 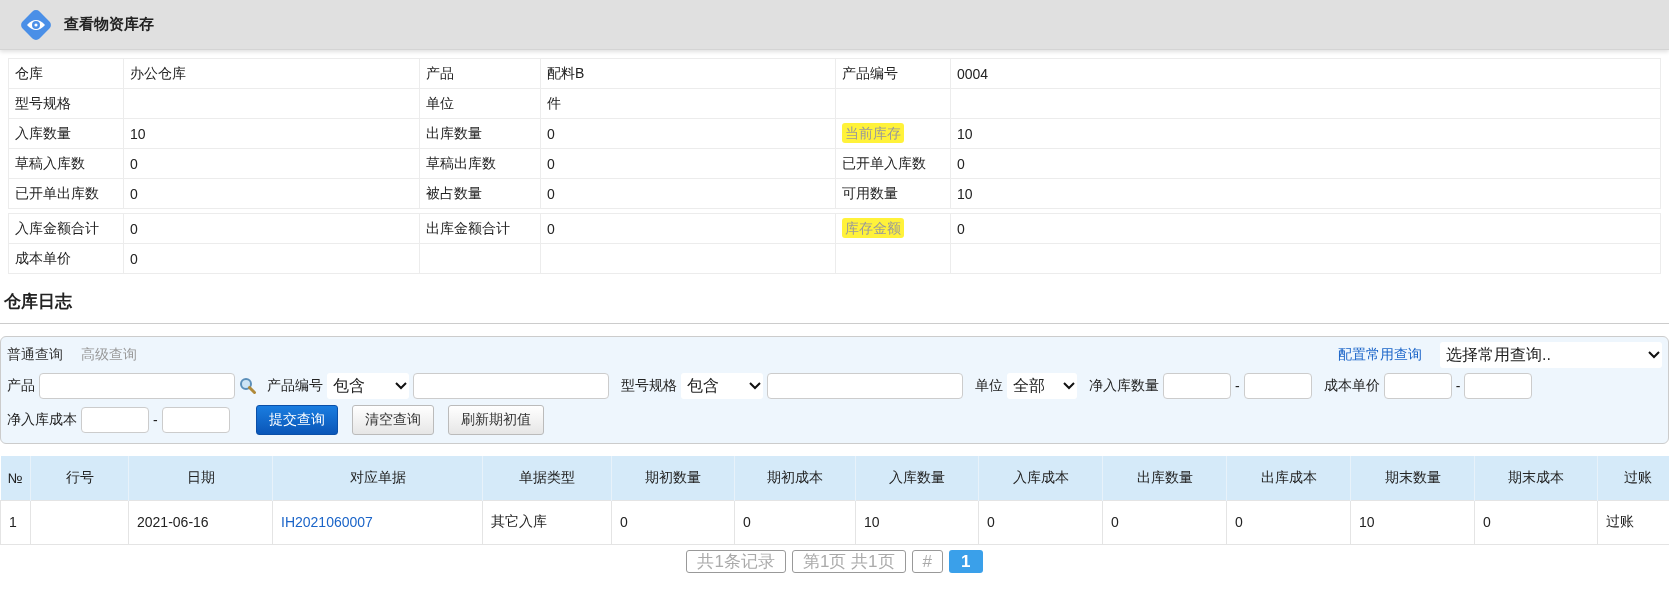 What do you see at coordinates (848, 561) in the screenshot?
I see `pager-info: 第1页 共1页` at bounding box center [848, 561].